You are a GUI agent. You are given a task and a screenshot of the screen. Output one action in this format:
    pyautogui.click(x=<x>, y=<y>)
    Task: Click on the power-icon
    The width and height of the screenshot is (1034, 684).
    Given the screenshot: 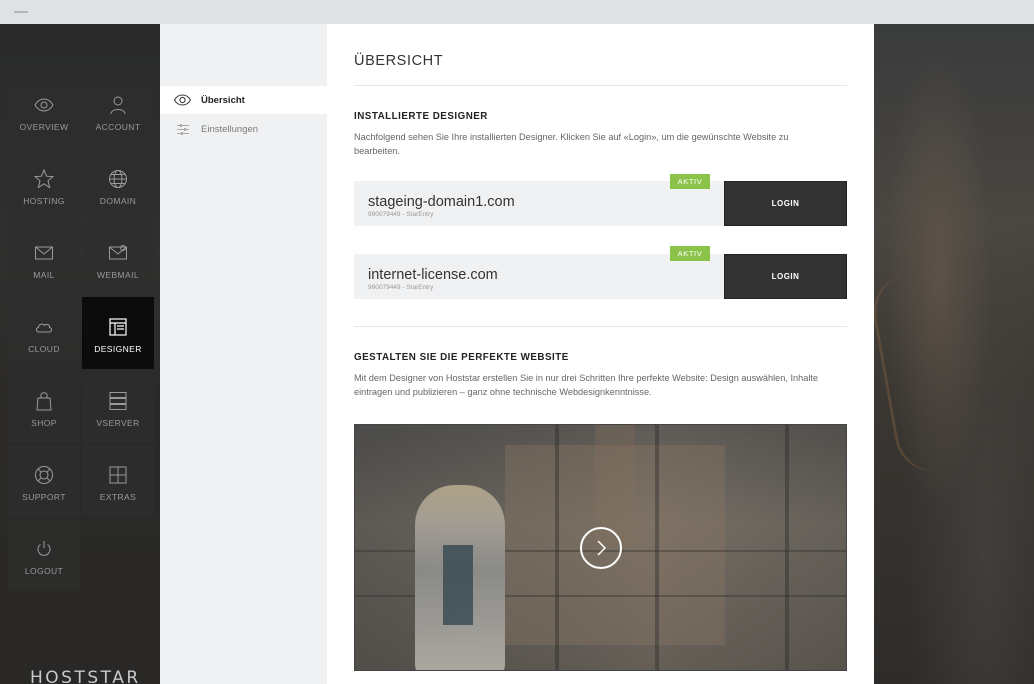 What is the action you would take?
    pyautogui.click(x=44, y=548)
    